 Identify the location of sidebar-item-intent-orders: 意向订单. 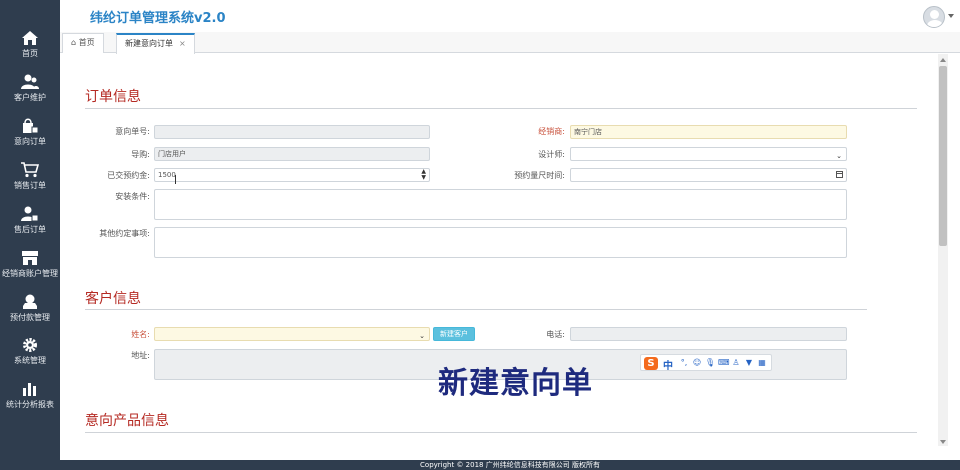
(30, 138).